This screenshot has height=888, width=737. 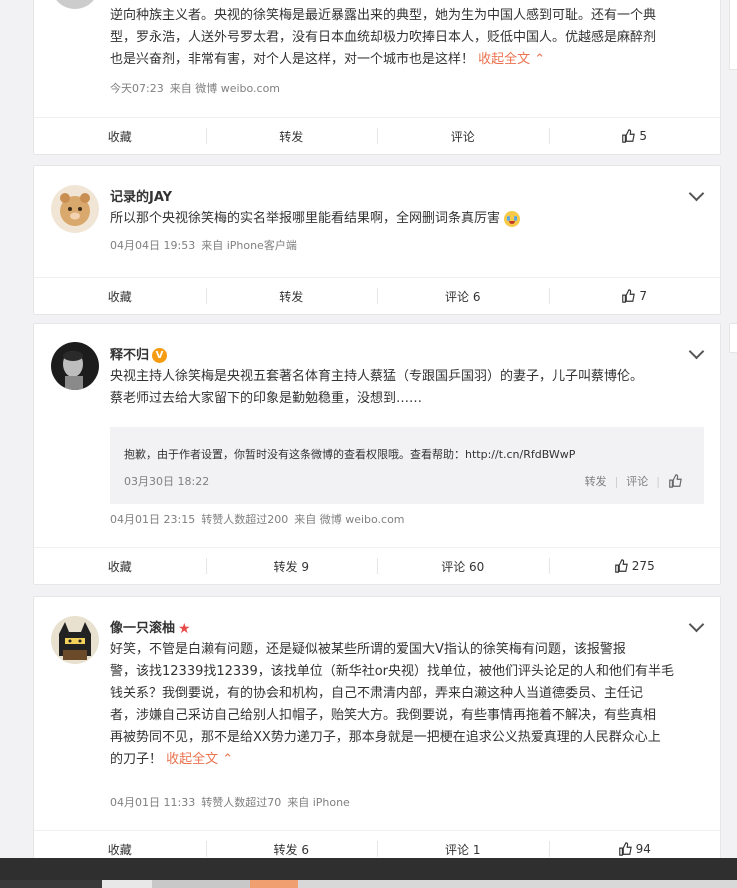 What do you see at coordinates (368, 873) in the screenshot?
I see `bottom-bar` at bounding box center [368, 873].